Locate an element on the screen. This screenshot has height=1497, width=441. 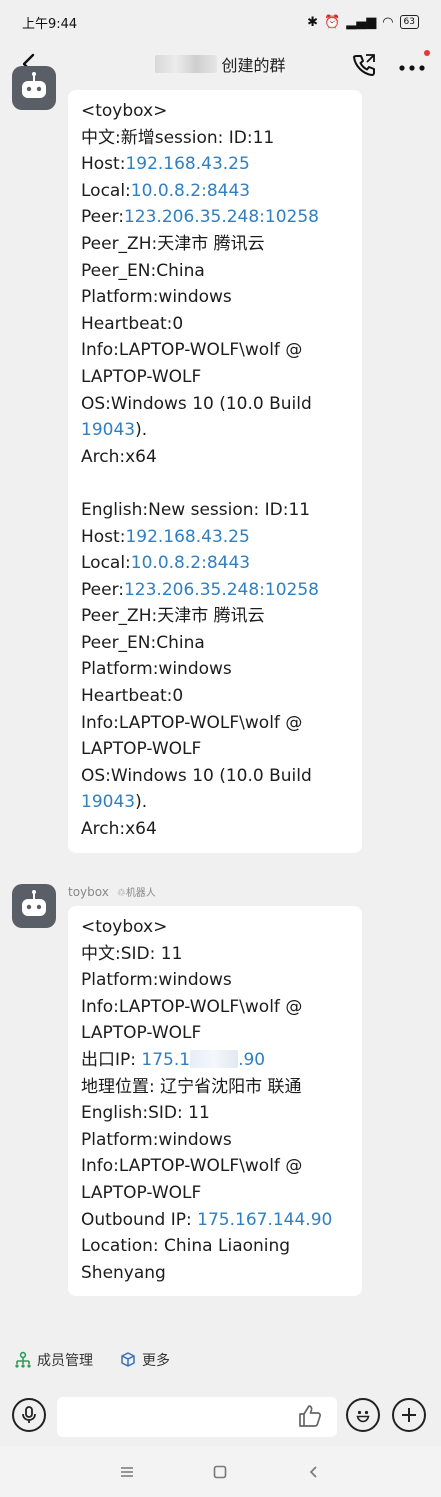
voice-button is located at coordinates (29, 1415).